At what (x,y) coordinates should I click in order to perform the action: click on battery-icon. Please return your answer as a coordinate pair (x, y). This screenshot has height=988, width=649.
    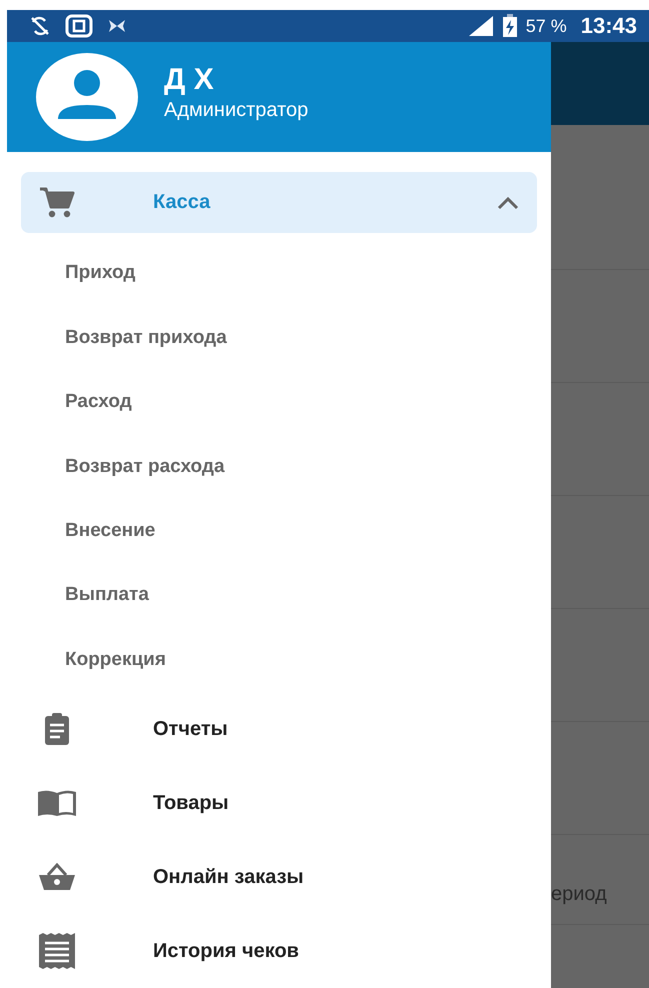
    Looking at the image, I should click on (510, 26).